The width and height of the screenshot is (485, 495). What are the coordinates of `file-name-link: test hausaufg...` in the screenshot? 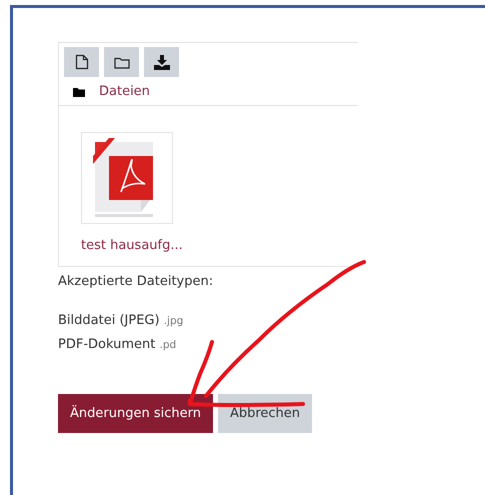 It's located at (132, 245).